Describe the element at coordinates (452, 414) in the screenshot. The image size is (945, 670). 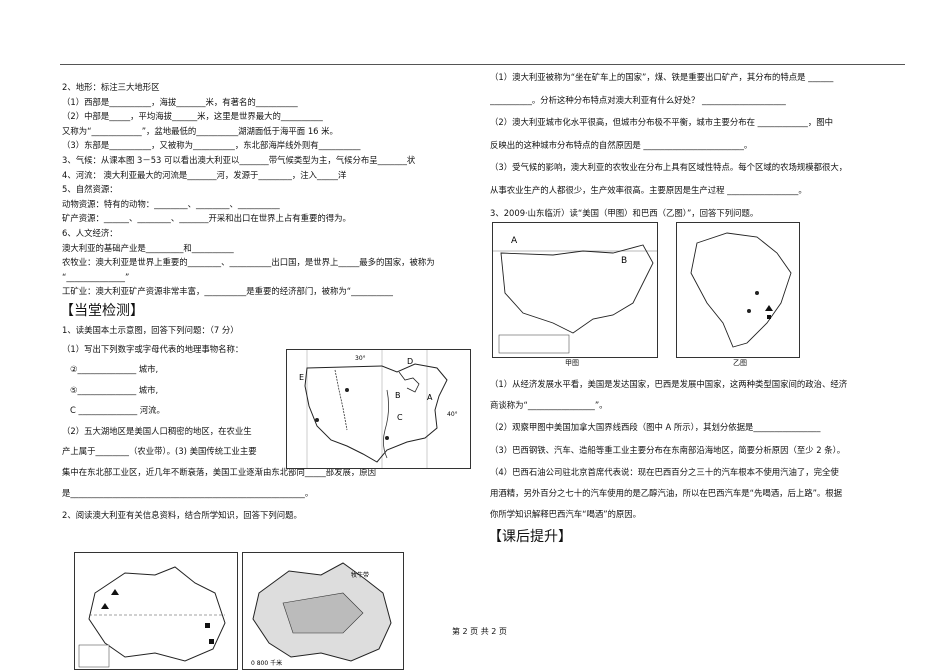
I see `us-deg-2: 40°` at that location.